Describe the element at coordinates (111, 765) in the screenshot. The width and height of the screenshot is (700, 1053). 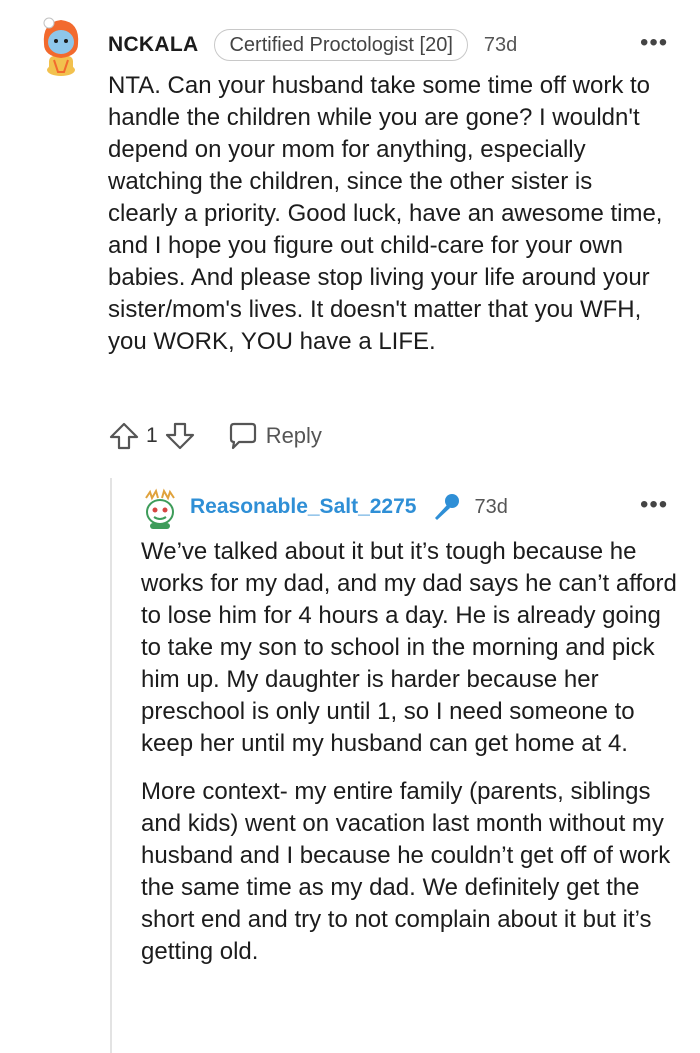
I see `thread-line` at that location.